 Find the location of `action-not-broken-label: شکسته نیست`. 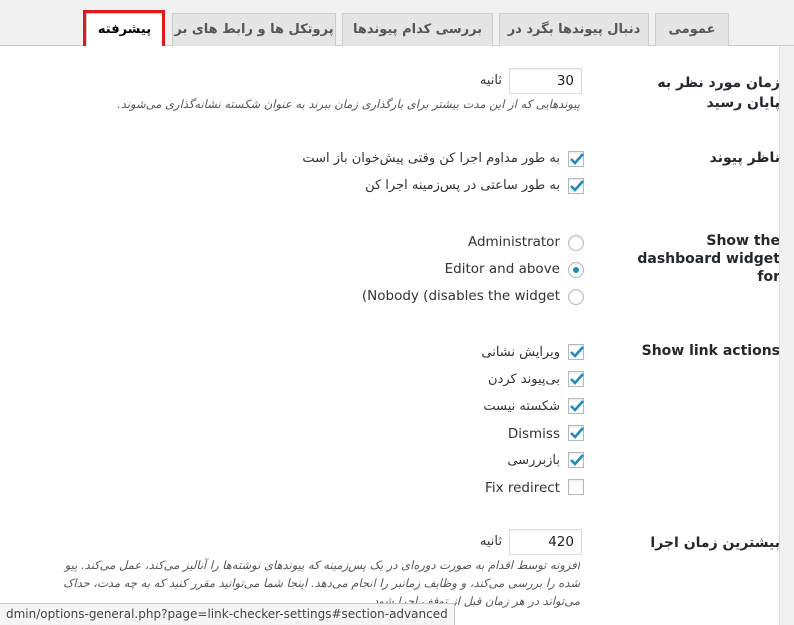

action-not-broken-label: شکسته نیست is located at coordinates (521, 406).